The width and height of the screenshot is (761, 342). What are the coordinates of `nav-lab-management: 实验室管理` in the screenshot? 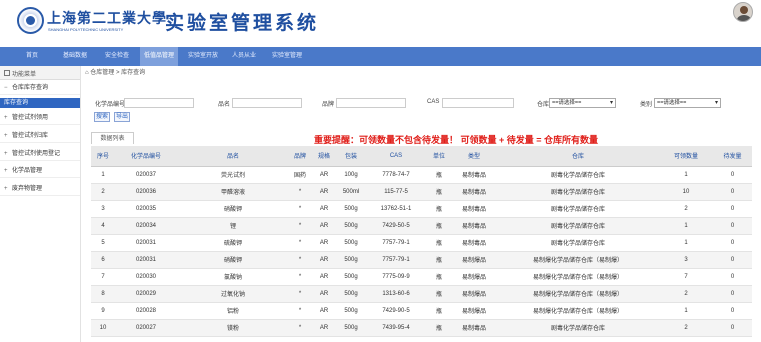 It's located at (287, 56).